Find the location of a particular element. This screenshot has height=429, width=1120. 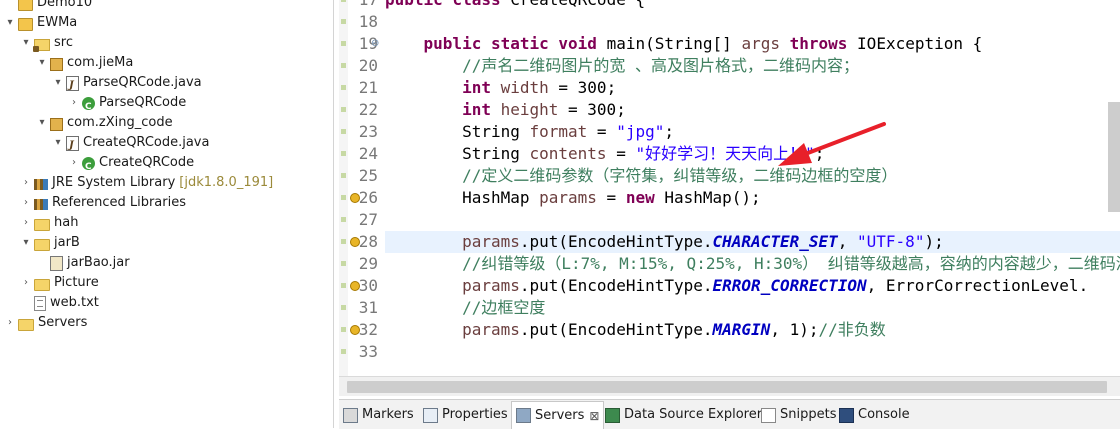

tree-item-label: Picture is located at coordinates (76, 282).